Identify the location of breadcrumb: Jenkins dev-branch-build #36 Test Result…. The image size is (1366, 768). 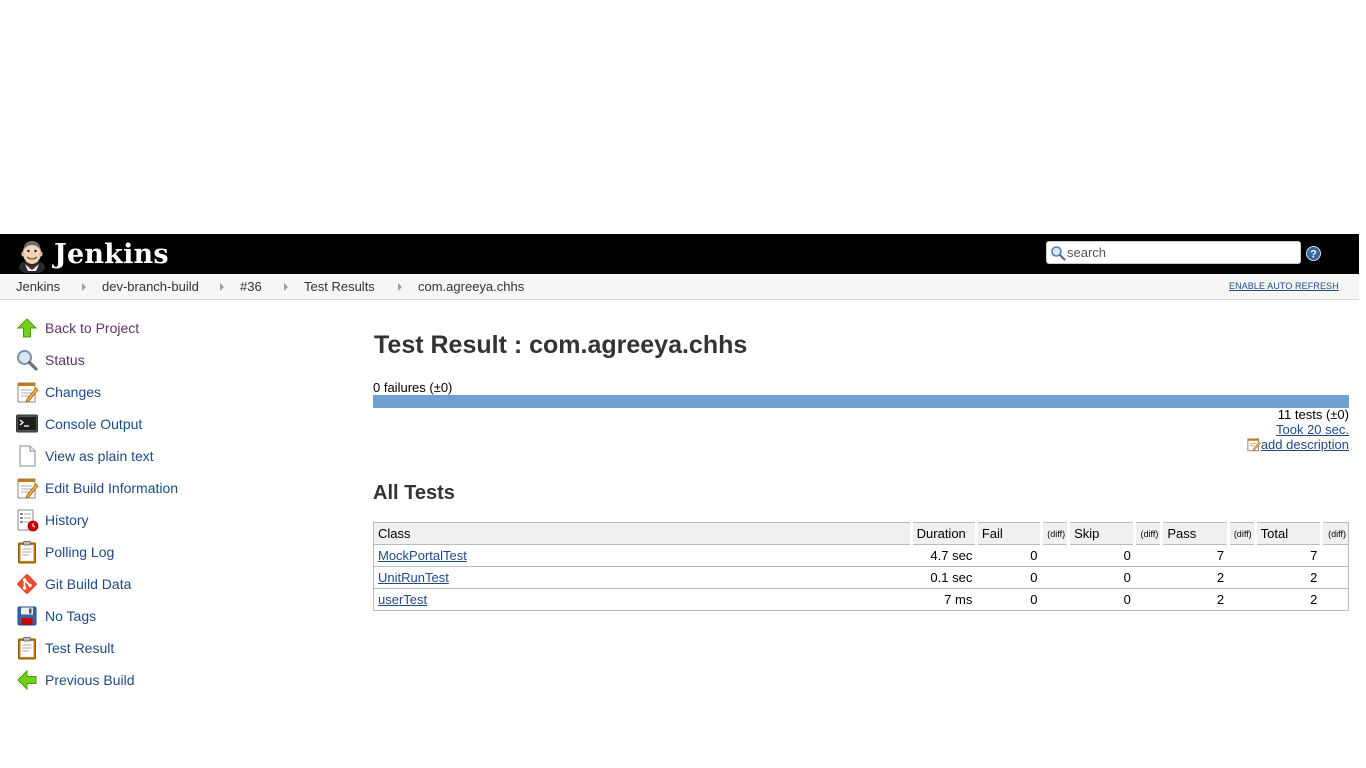
(679, 287).